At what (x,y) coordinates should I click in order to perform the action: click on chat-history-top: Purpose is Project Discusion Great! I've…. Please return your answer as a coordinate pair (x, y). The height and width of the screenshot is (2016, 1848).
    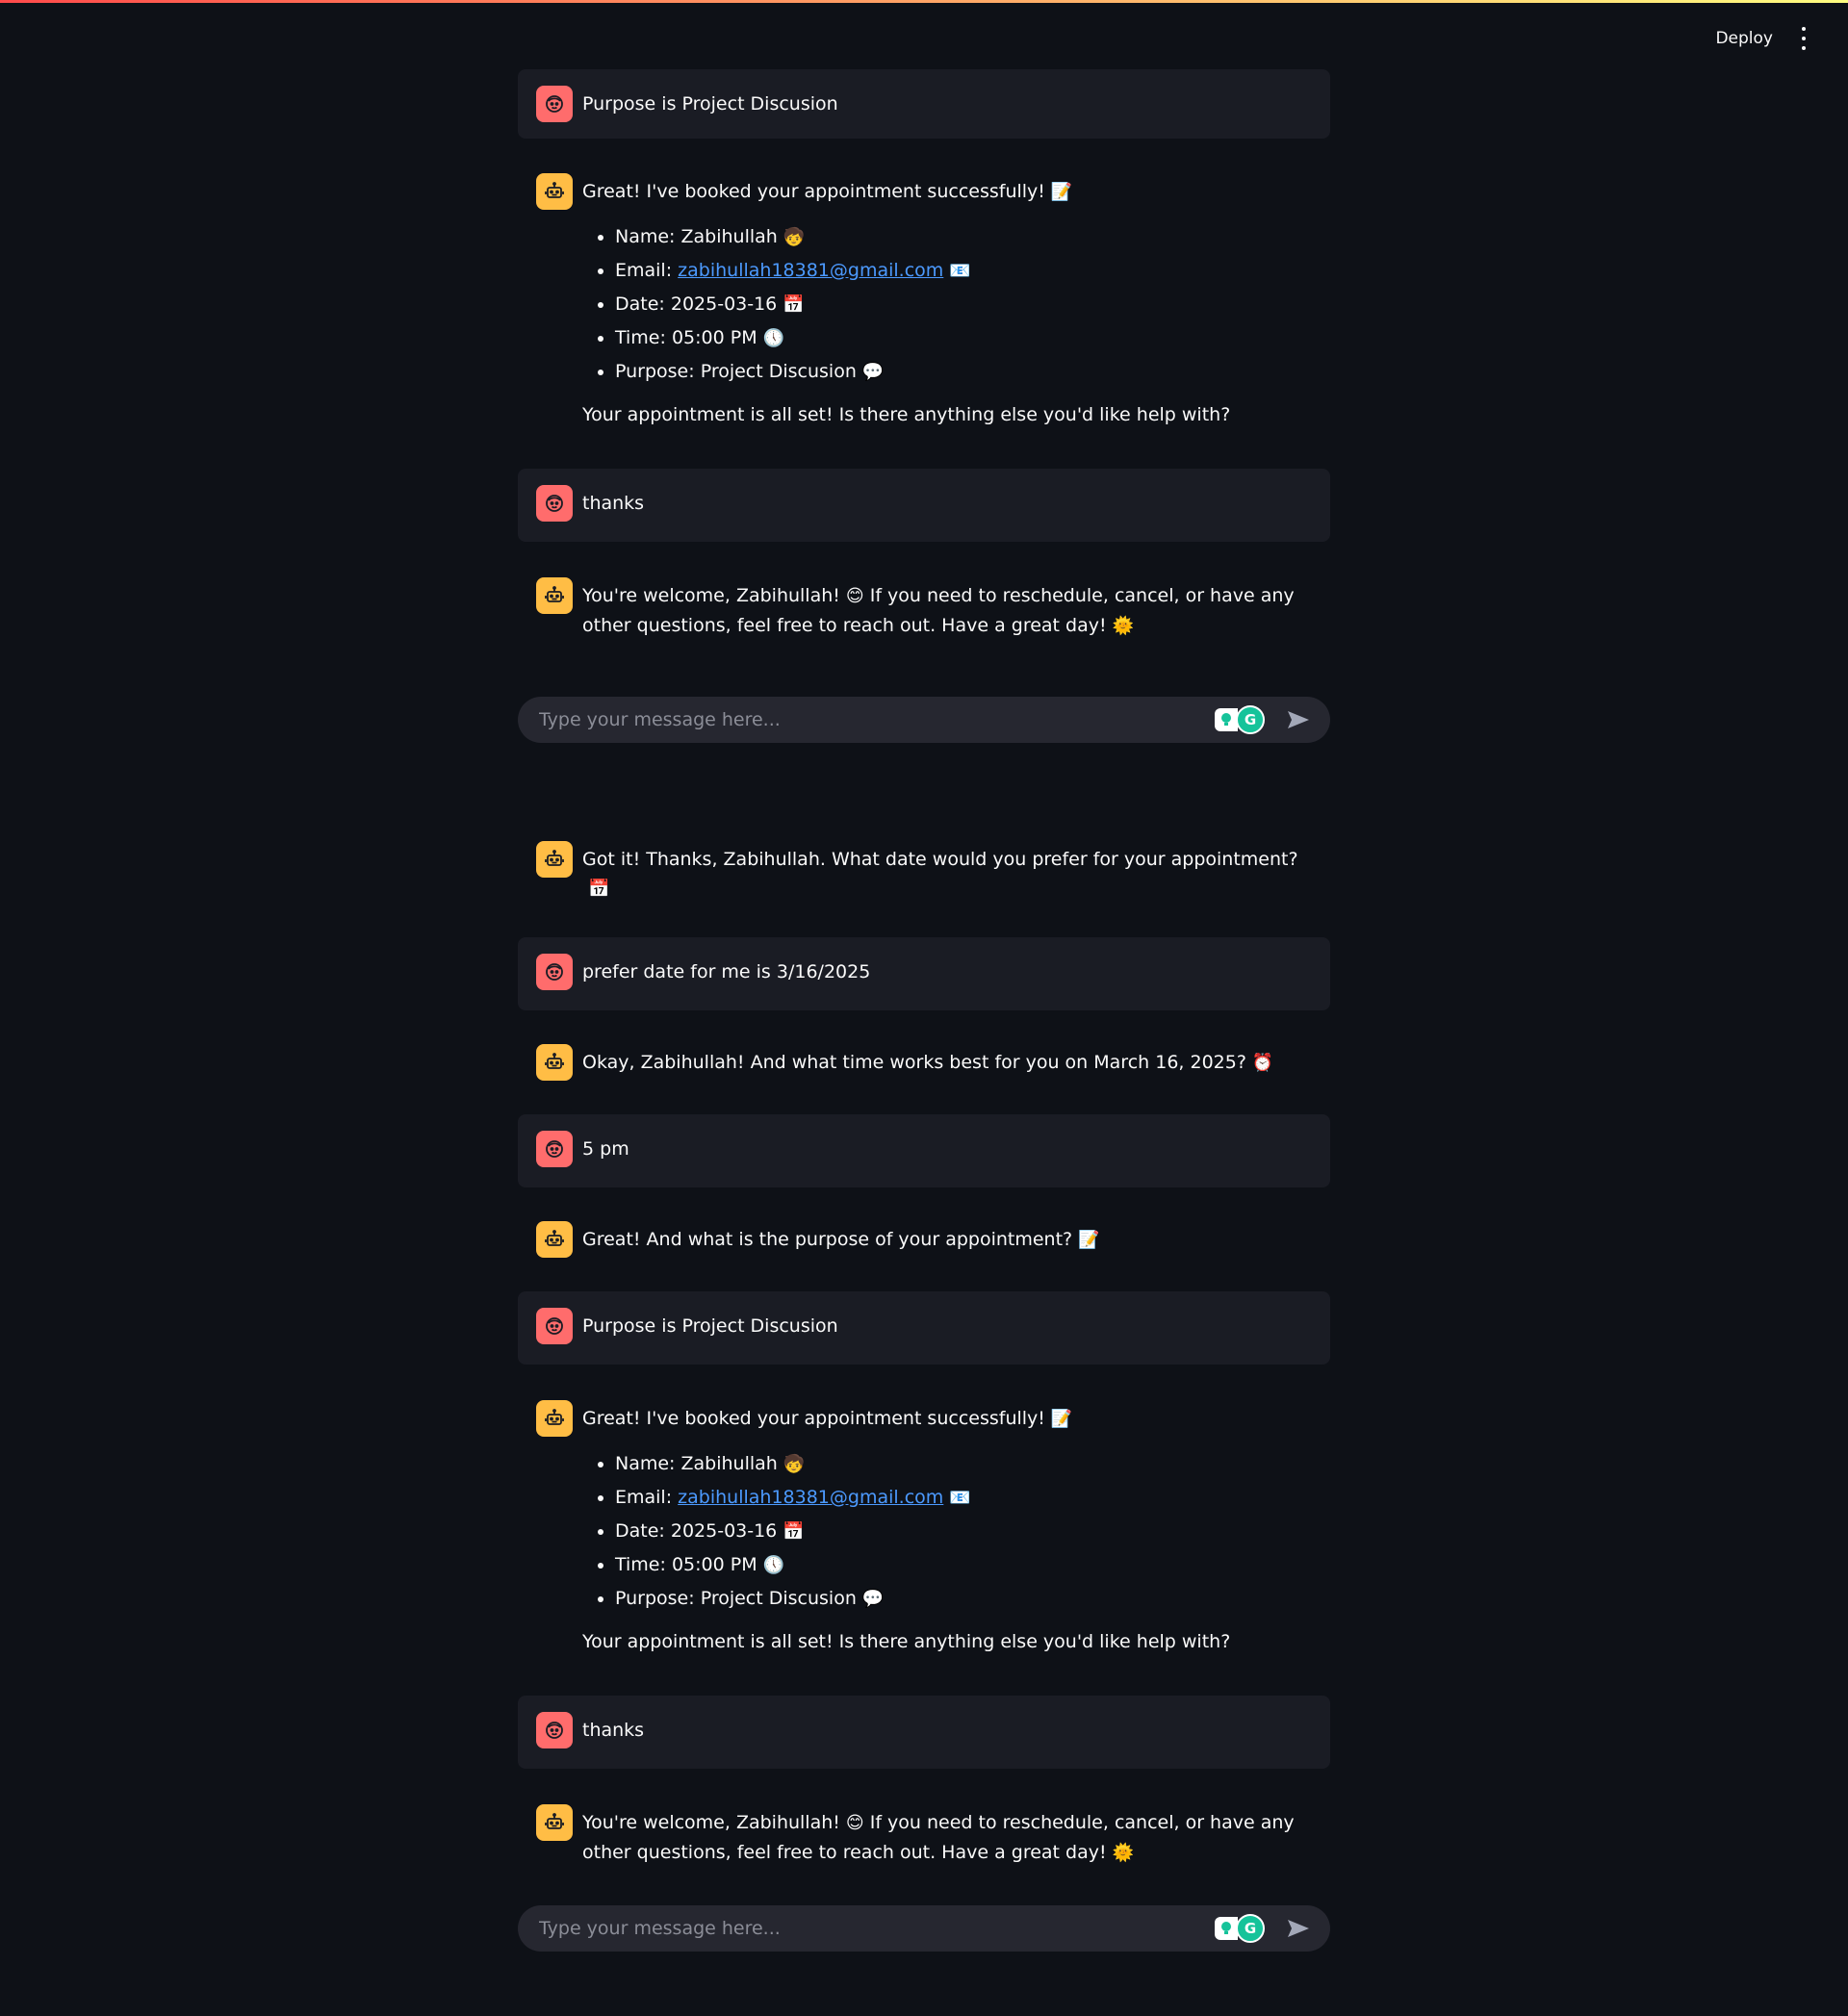
    Looking at the image, I should click on (924, 363).